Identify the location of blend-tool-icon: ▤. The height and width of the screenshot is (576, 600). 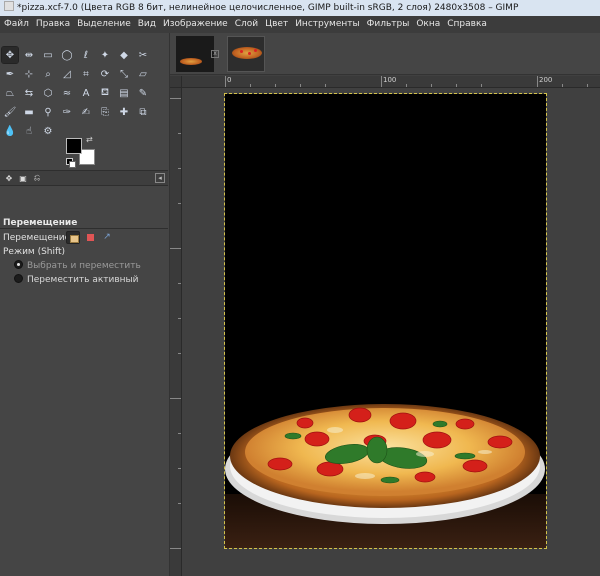
(124, 93).